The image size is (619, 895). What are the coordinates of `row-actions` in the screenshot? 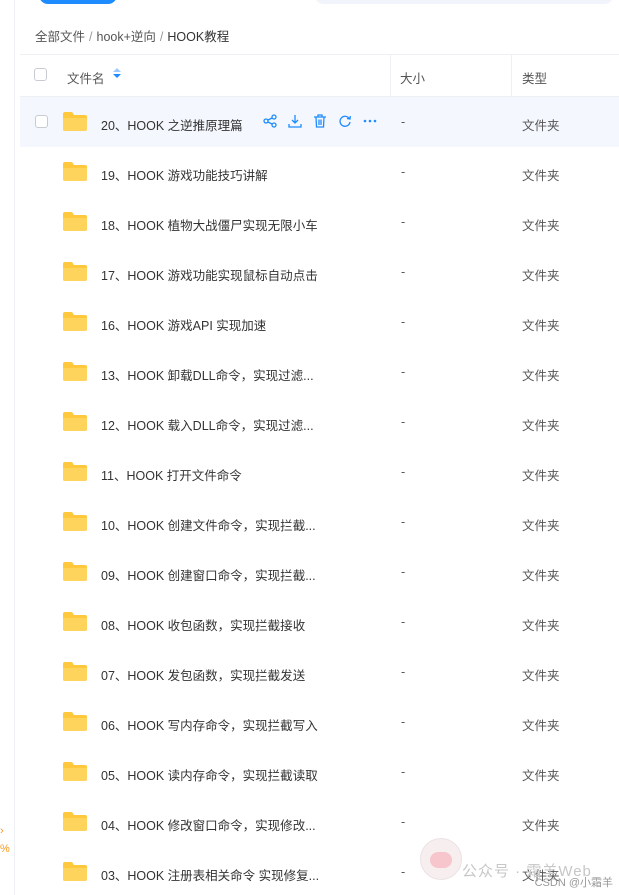 It's located at (320, 121).